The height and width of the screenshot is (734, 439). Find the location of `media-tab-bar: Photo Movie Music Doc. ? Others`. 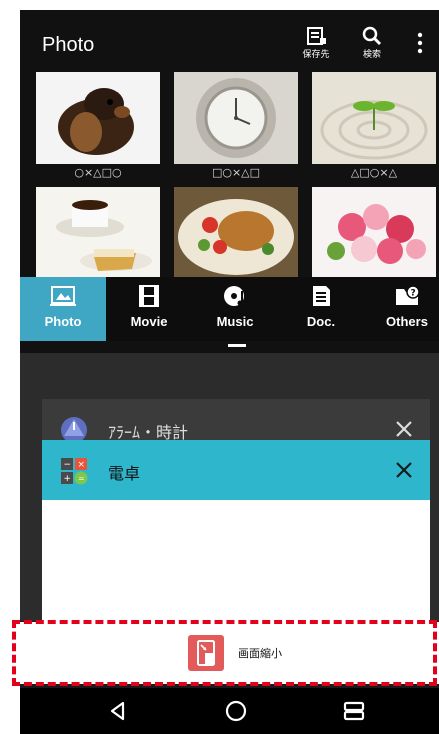

media-tab-bar: Photo Movie Music Doc. ? Others is located at coordinates (229, 309).